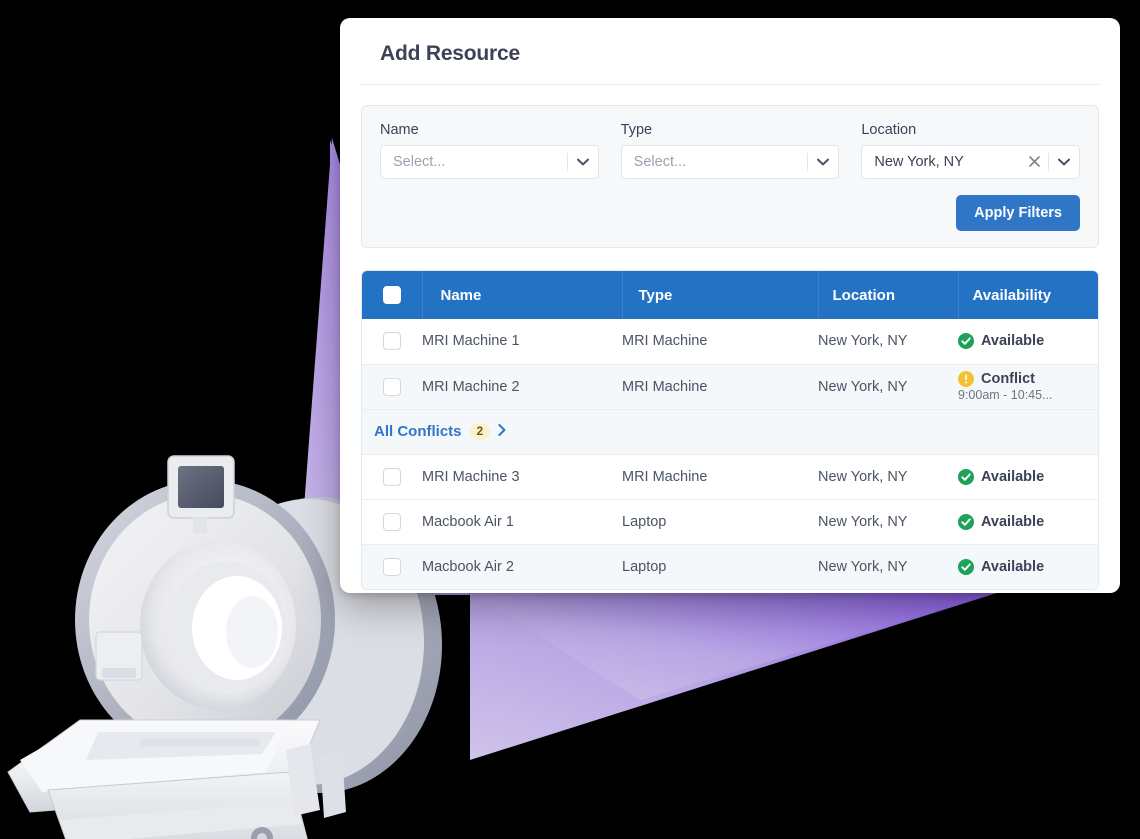 The image size is (1140, 839). I want to click on table-header: Name Type Location Availability, so click(730, 295).